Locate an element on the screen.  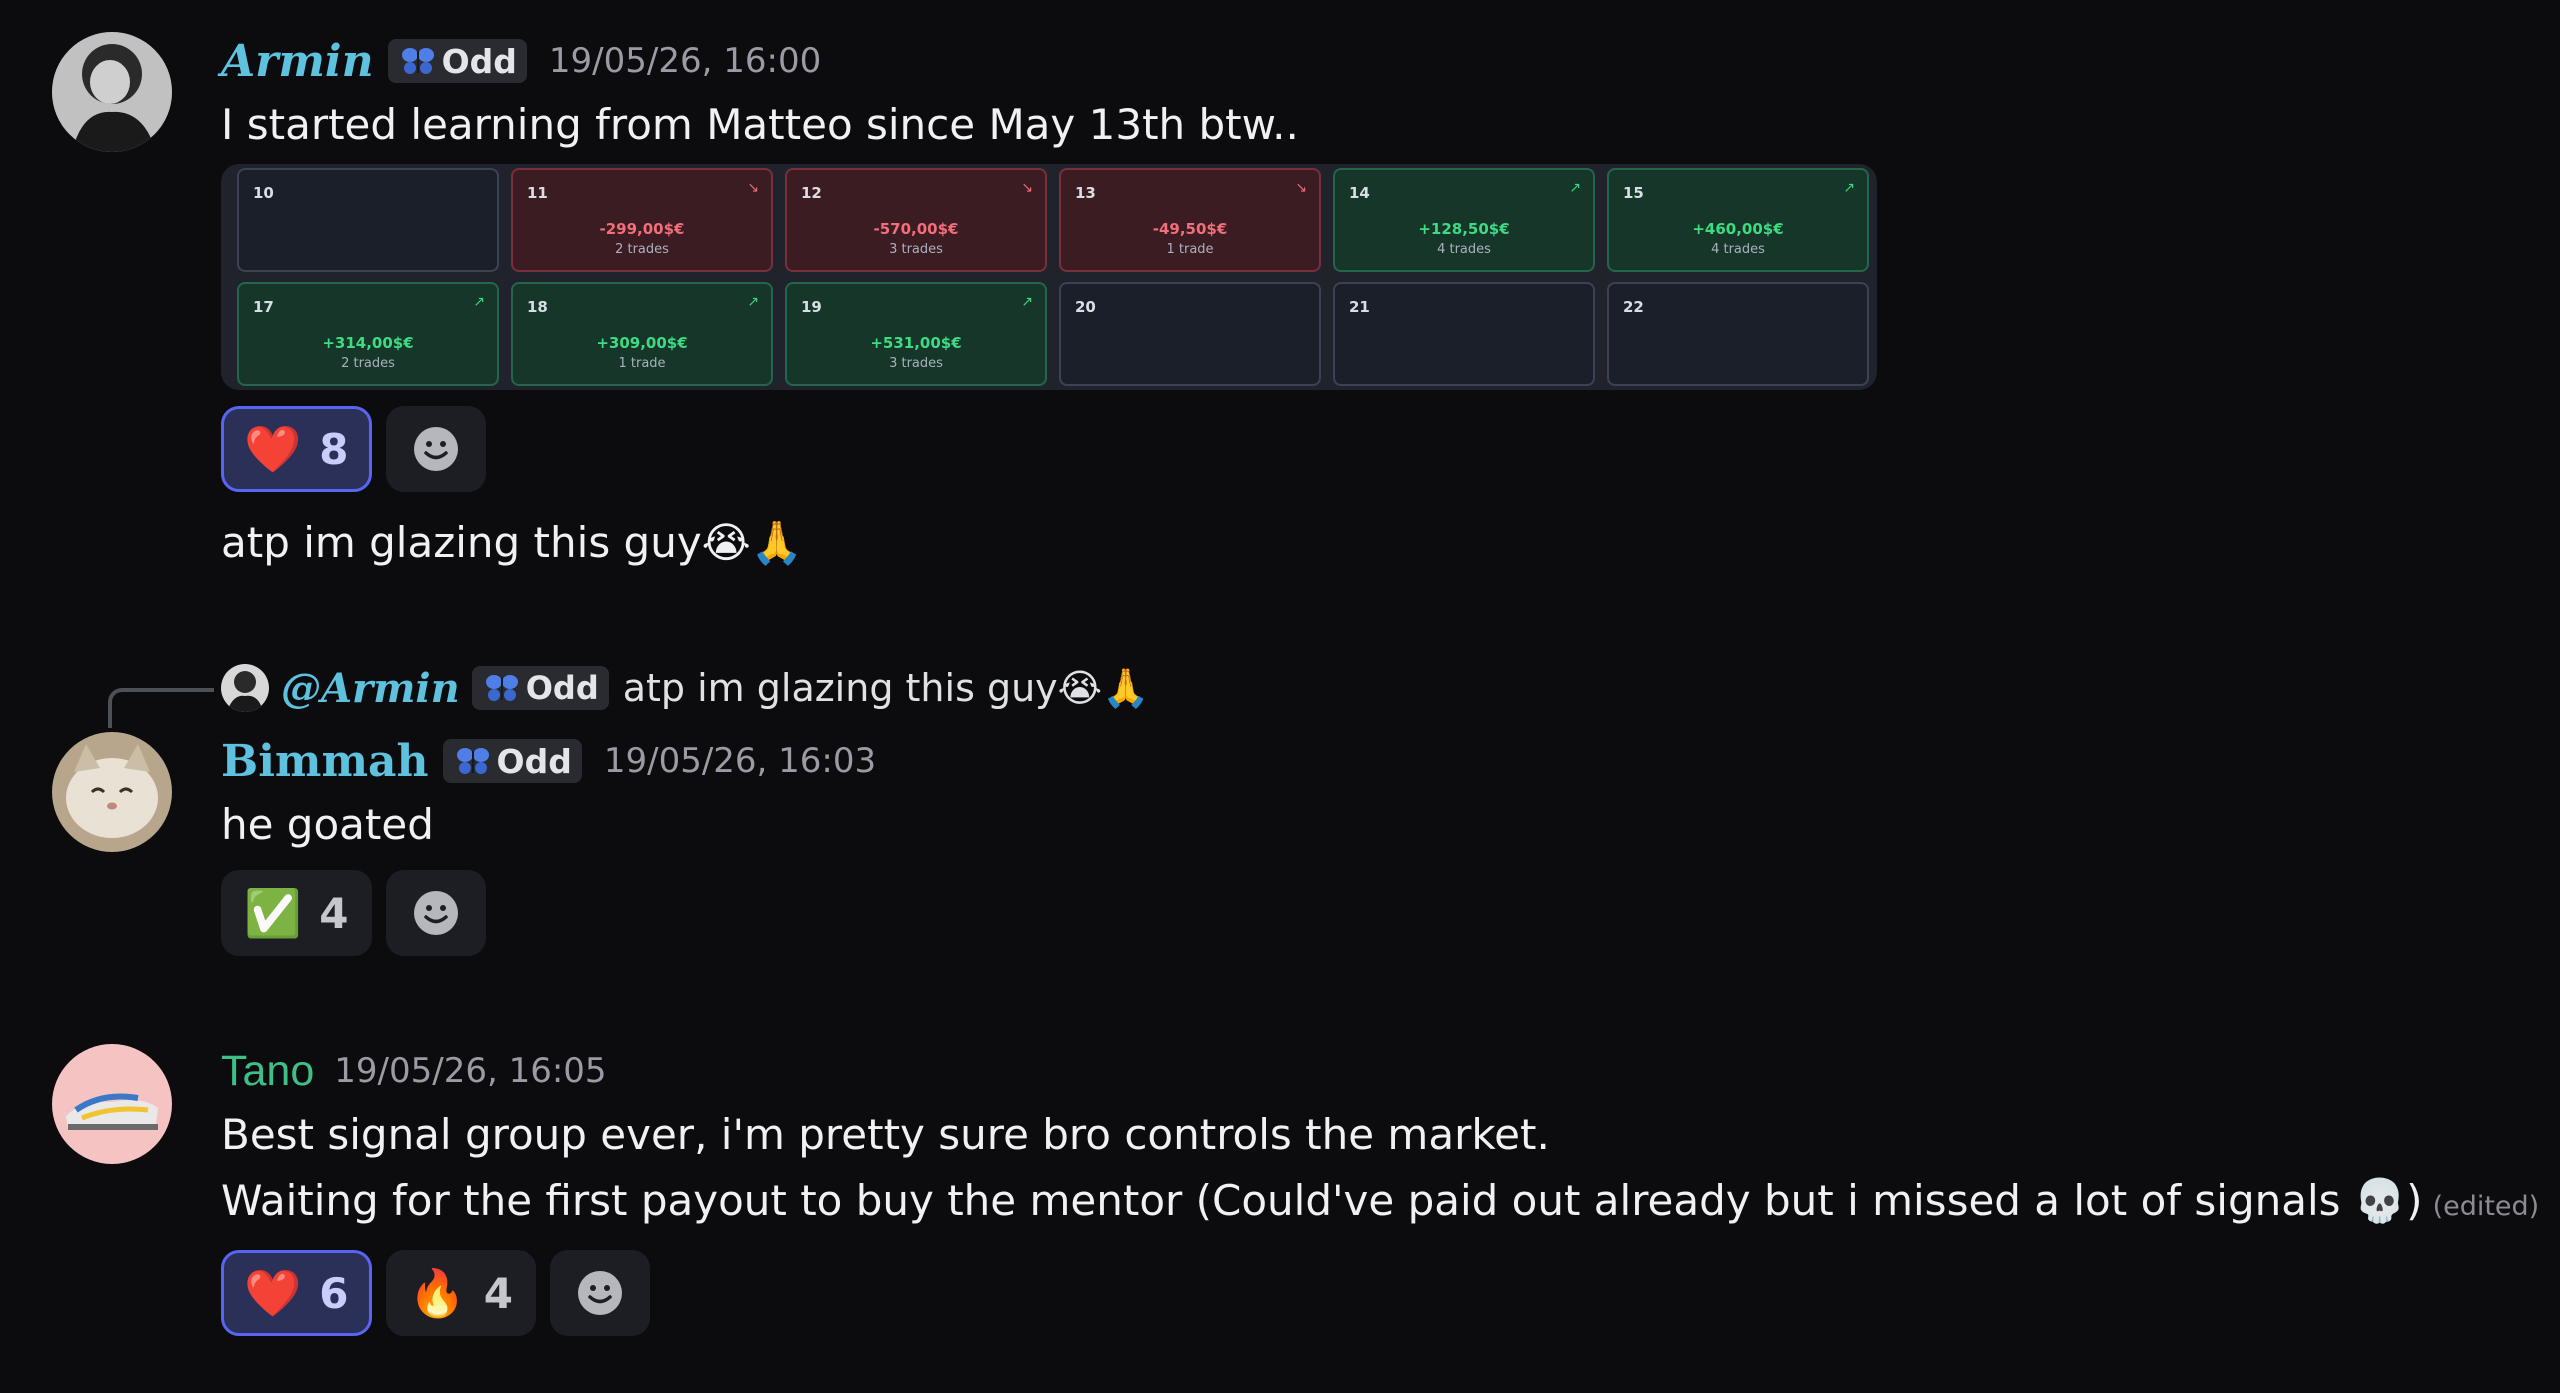
calendar-day-pnl: +460,00$€ is located at coordinates (1738, 229).